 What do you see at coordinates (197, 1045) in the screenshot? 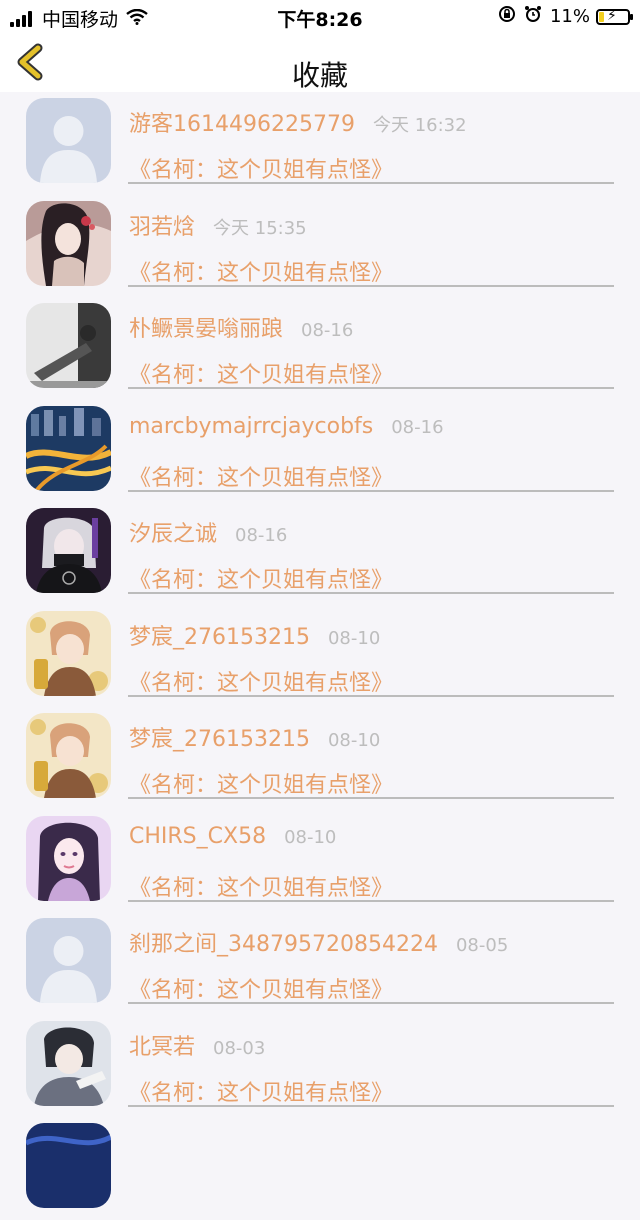
I see `name-row: 北冥若 08-03` at bounding box center [197, 1045].